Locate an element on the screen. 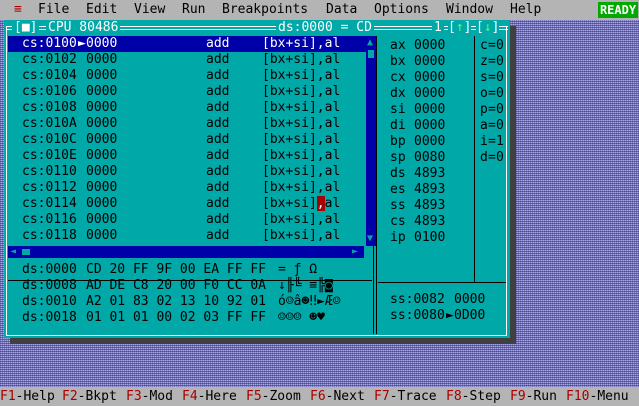 The image size is (639, 406). fkey-f3-button: F3-Mod is located at coordinates (149, 397).